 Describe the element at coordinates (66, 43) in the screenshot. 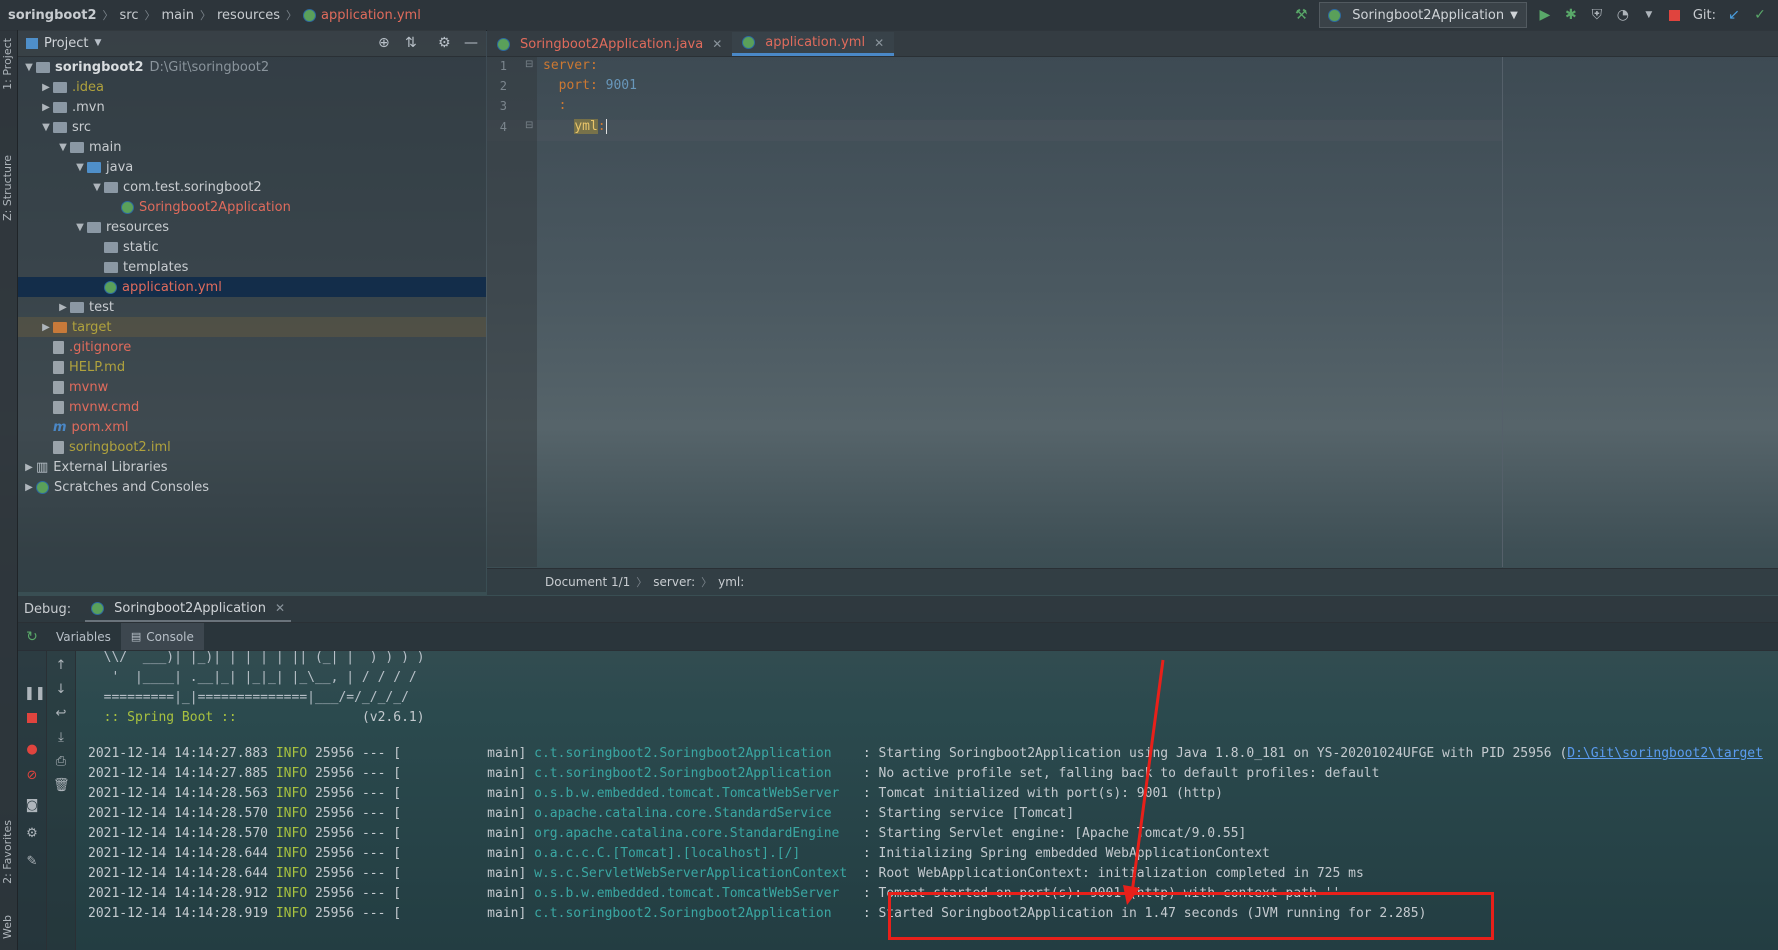

I see `project-view-title: Project` at that location.